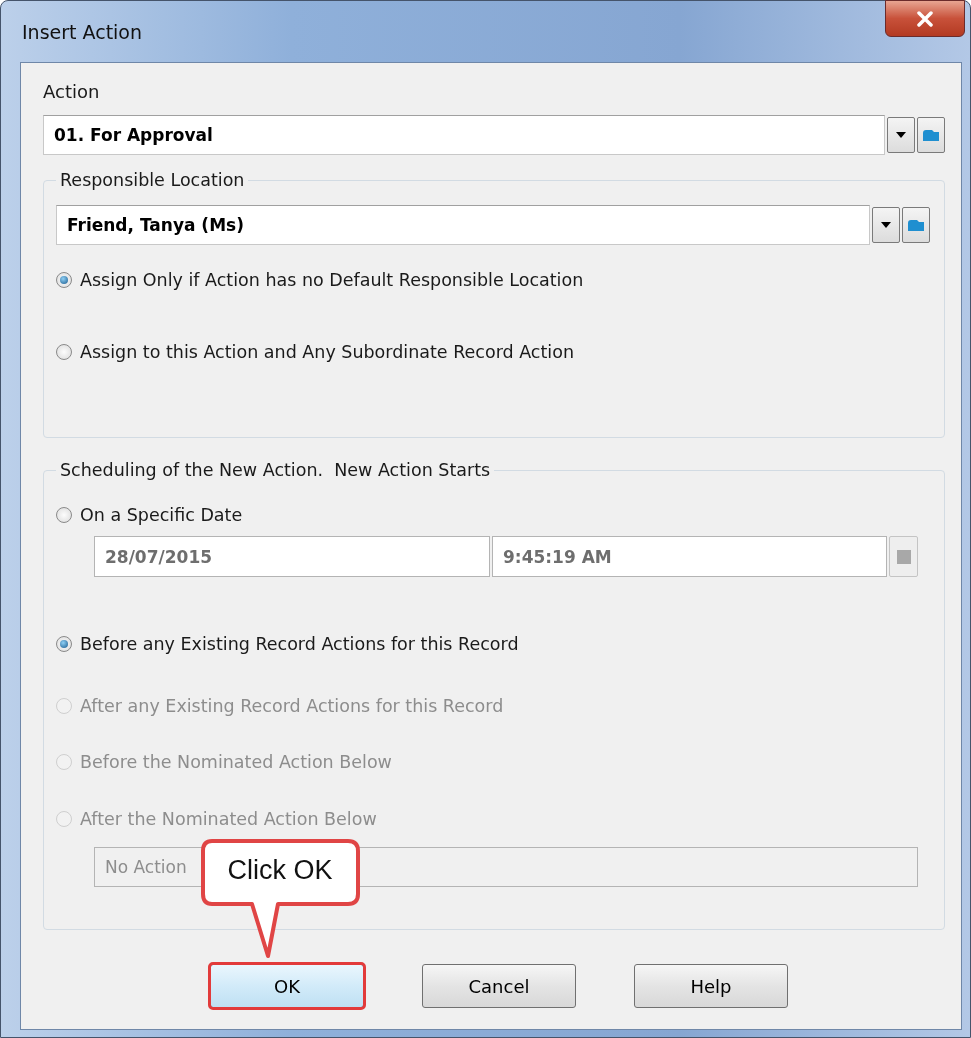  I want to click on radio-label: On a Specific Date, so click(161, 515).